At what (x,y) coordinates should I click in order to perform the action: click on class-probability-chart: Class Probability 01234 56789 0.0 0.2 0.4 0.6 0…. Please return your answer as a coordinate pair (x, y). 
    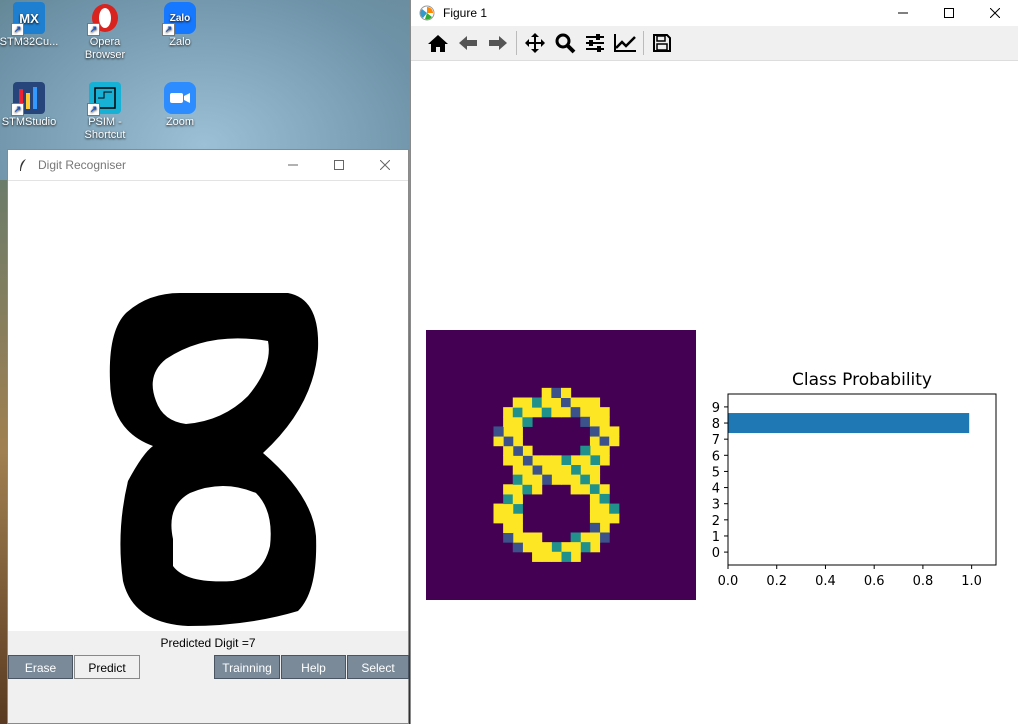
    Looking at the image, I should click on (854, 479).